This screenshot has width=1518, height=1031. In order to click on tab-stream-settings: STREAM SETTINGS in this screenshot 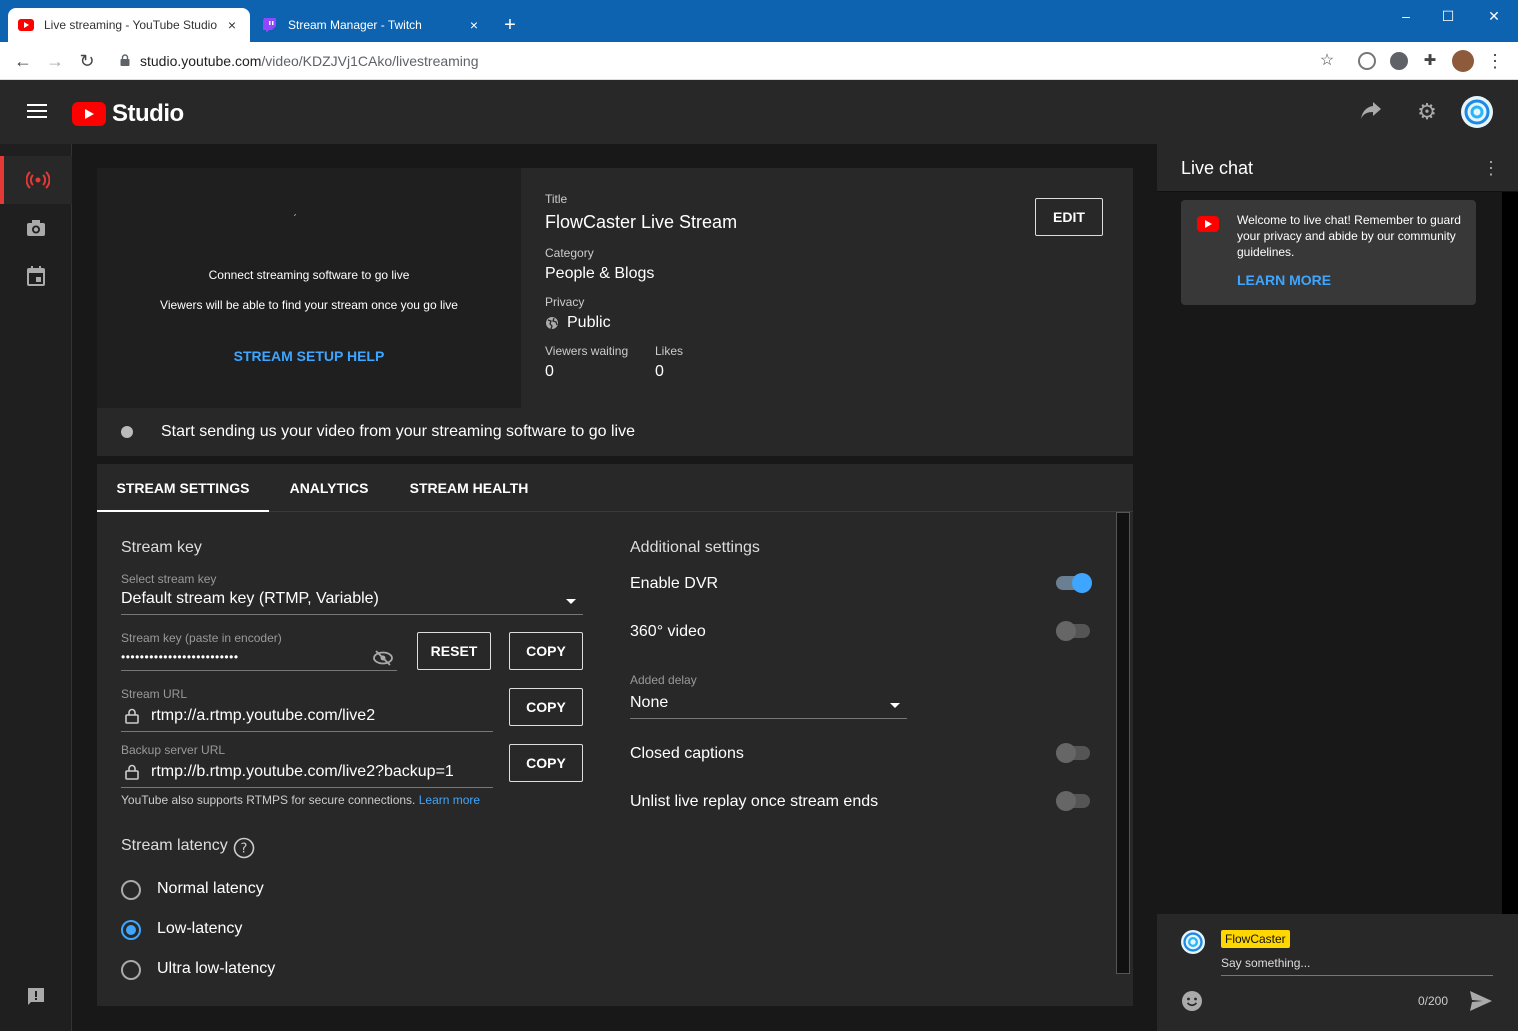, I will do `click(183, 488)`.